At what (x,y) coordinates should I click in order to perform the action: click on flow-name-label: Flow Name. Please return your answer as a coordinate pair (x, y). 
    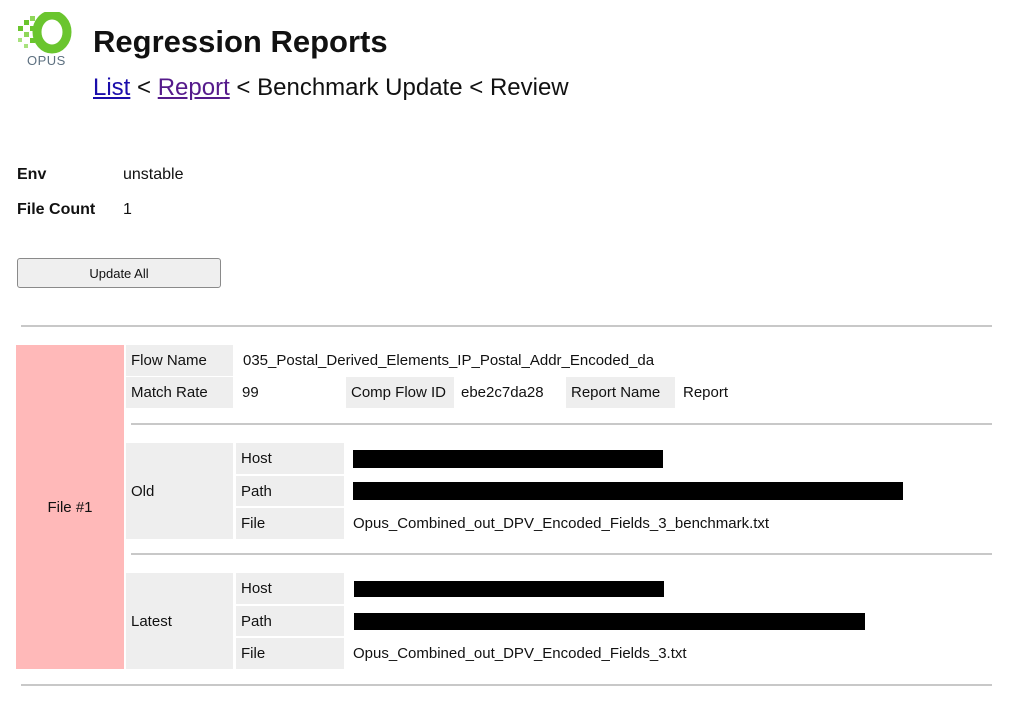
    Looking at the image, I should click on (179, 360).